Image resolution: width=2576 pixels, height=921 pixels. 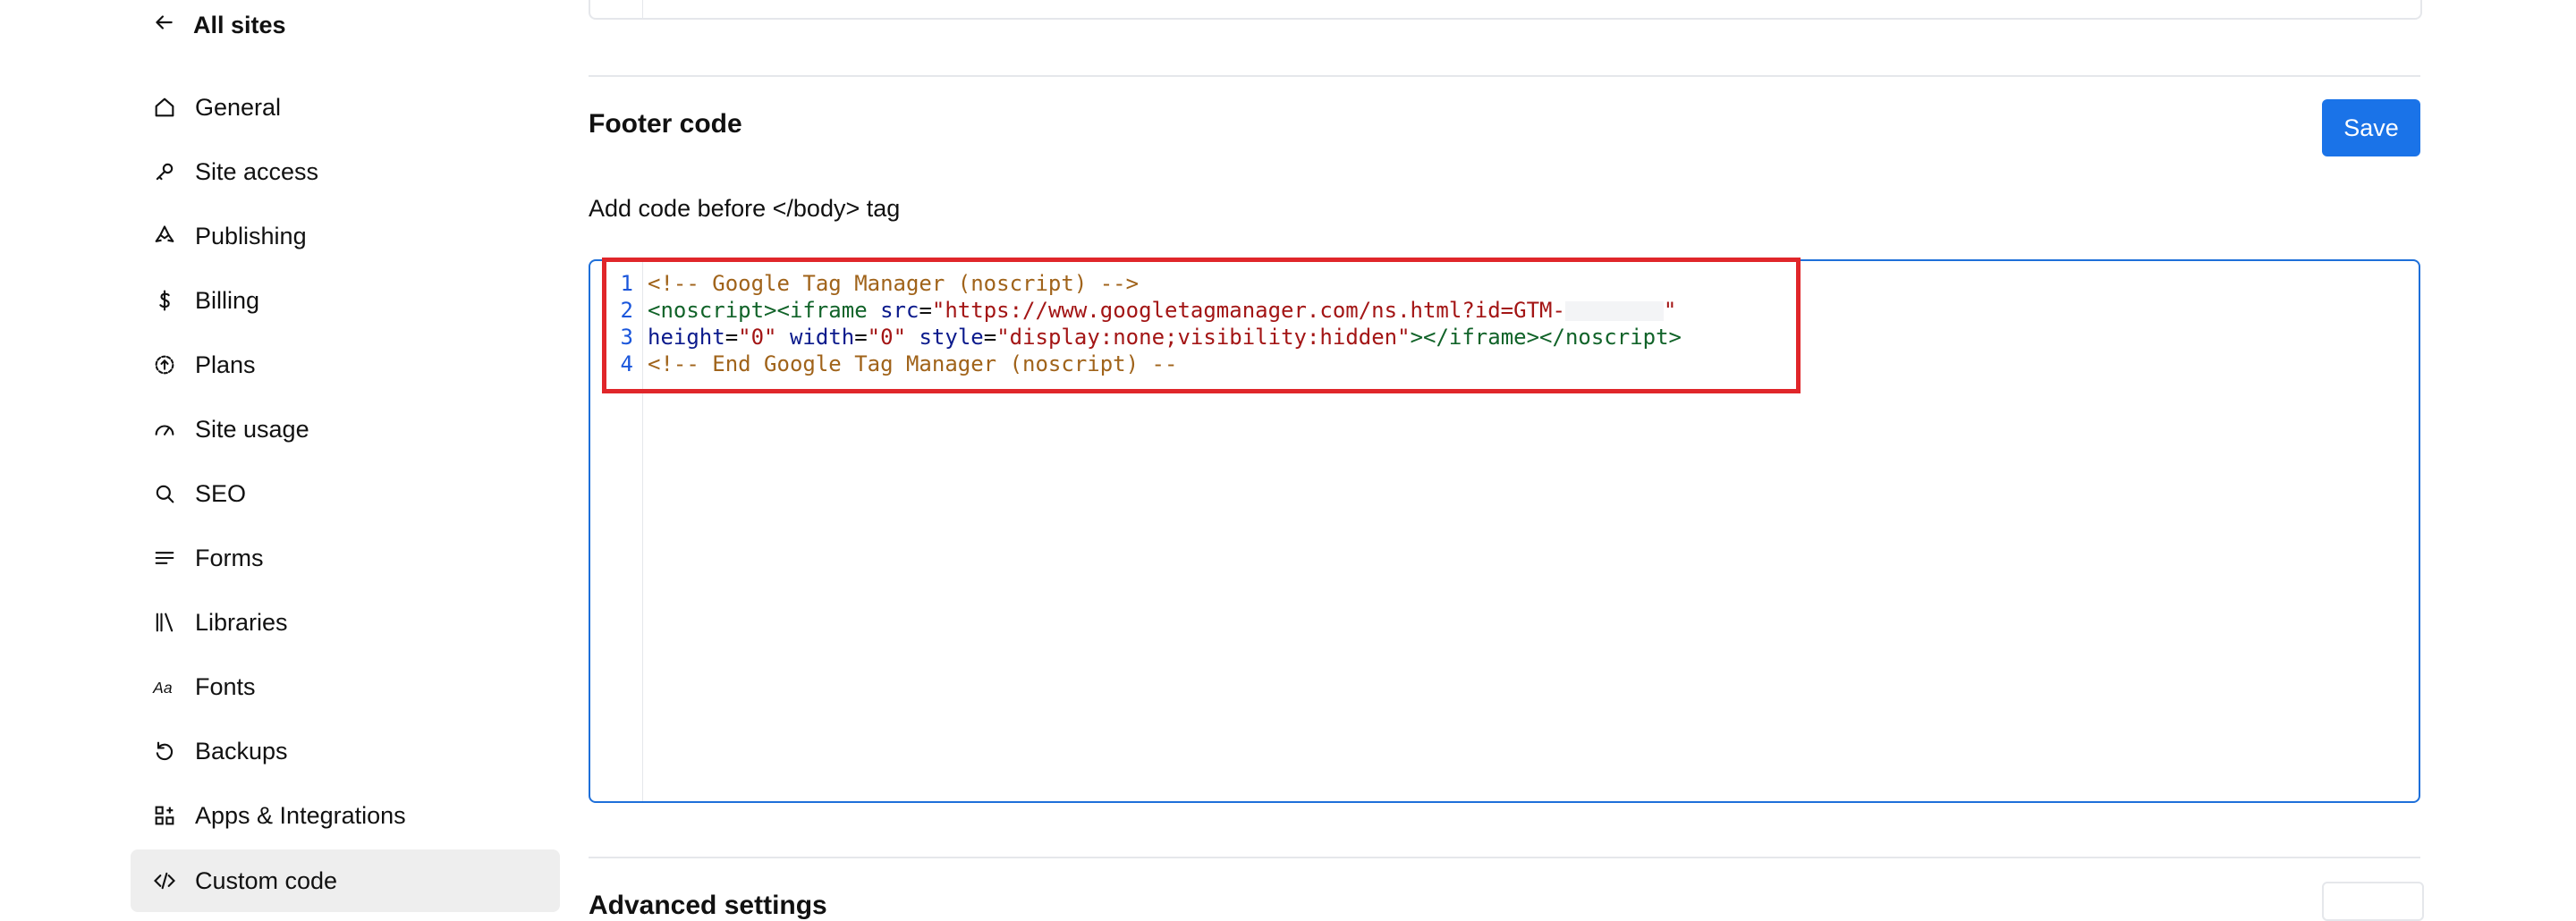 I want to click on line-number: 1, so click(x=626, y=283).